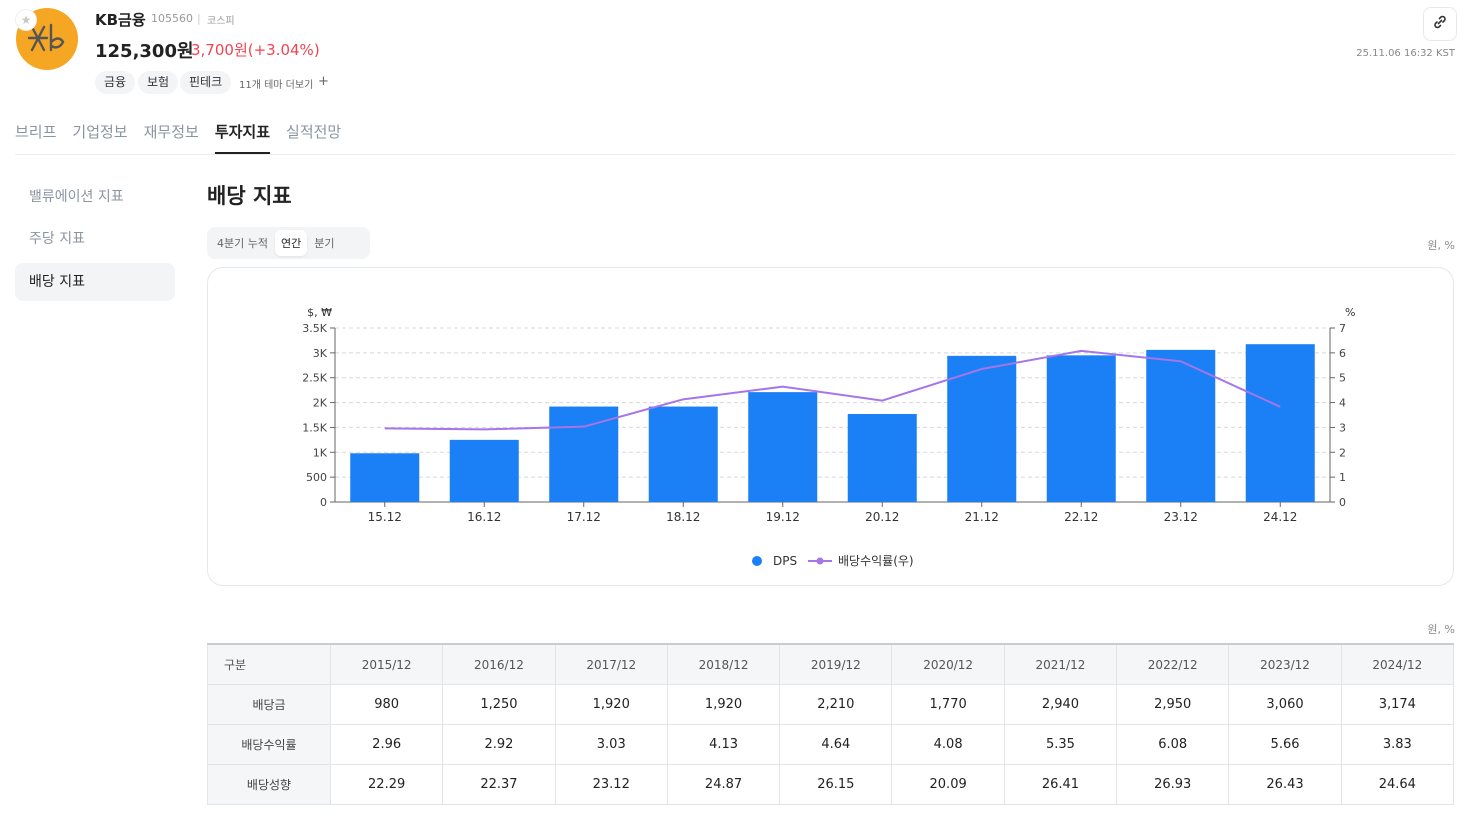  I want to click on tab-financials: 재무정보, so click(171, 137).